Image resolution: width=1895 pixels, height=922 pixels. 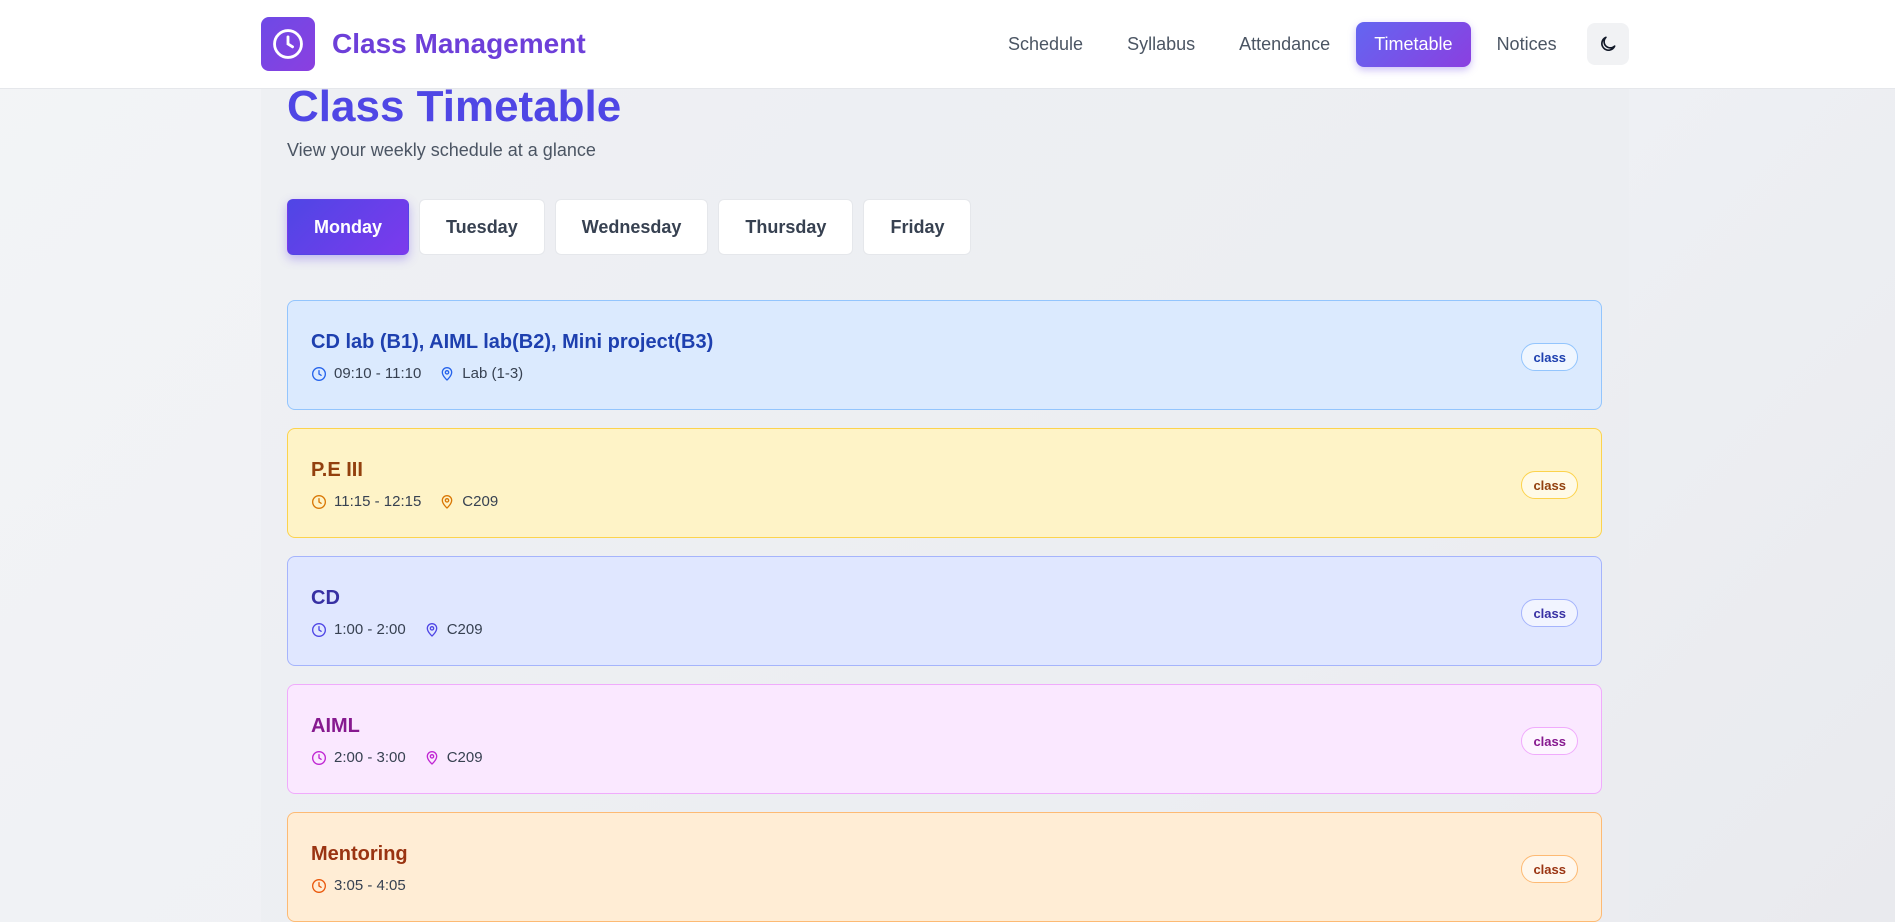 I want to click on page-title: Class Timetable, so click(x=454, y=106).